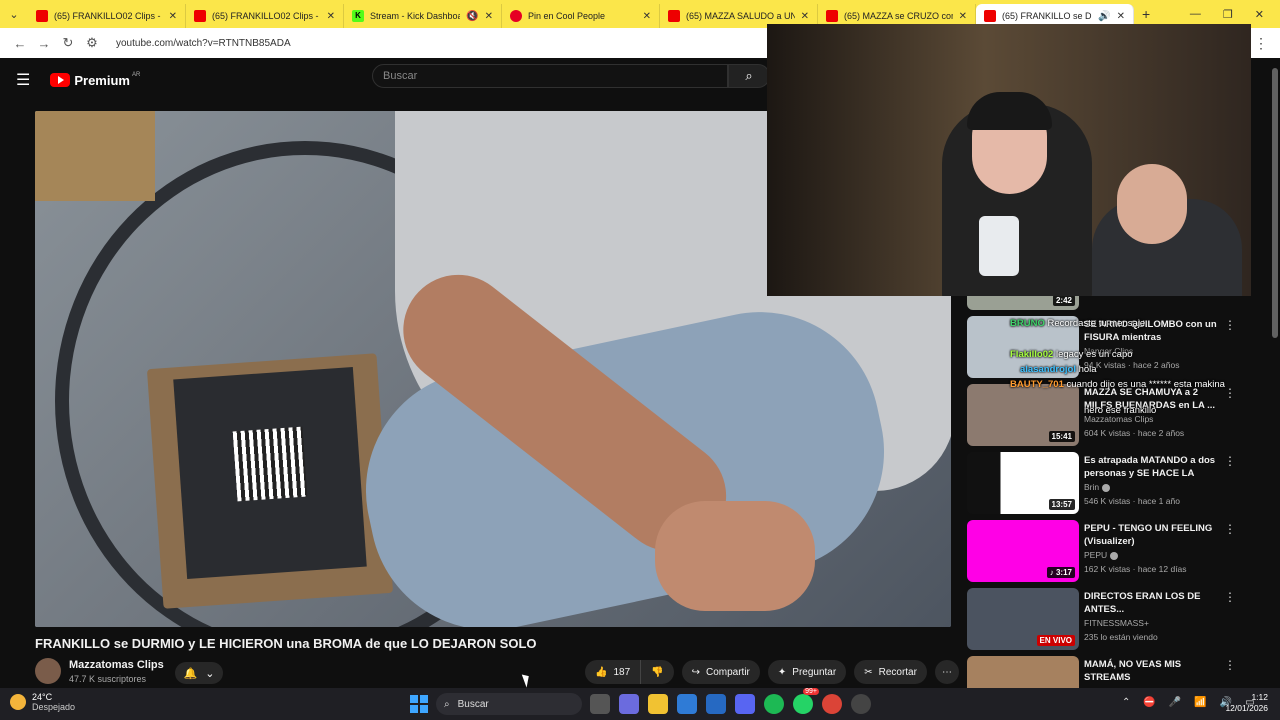 This screenshot has height=720, width=1280. What do you see at coordinates (1175, 702) in the screenshot?
I see `microphone-icon: 🎤` at bounding box center [1175, 702].